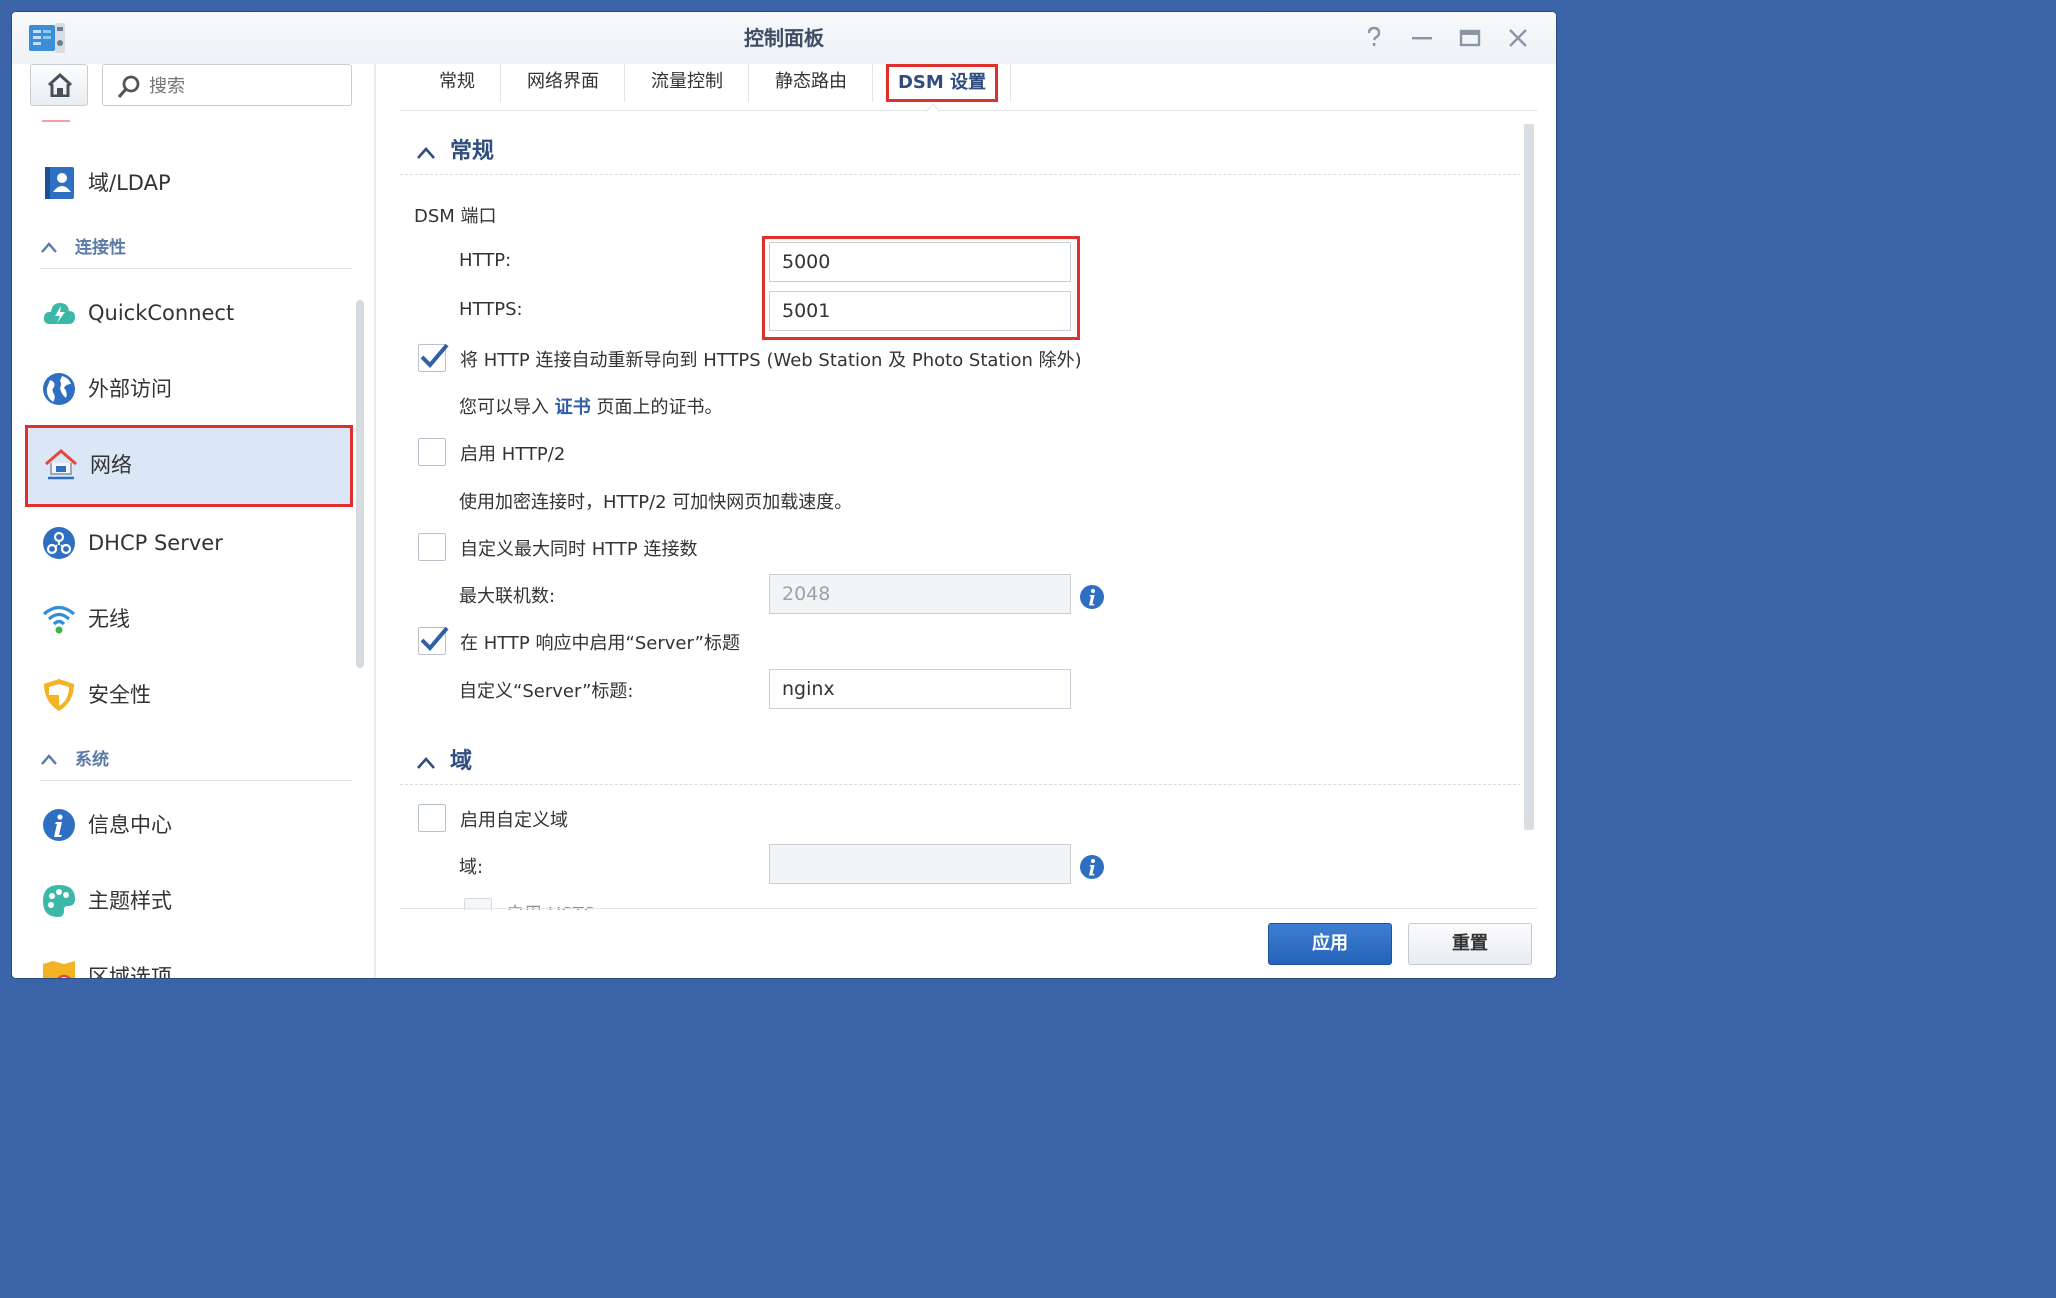 This screenshot has width=2056, height=1298. What do you see at coordinates (59, 389) in the screenshot?
I see `external-access-globe-icon` at bounding box center [59, 389].